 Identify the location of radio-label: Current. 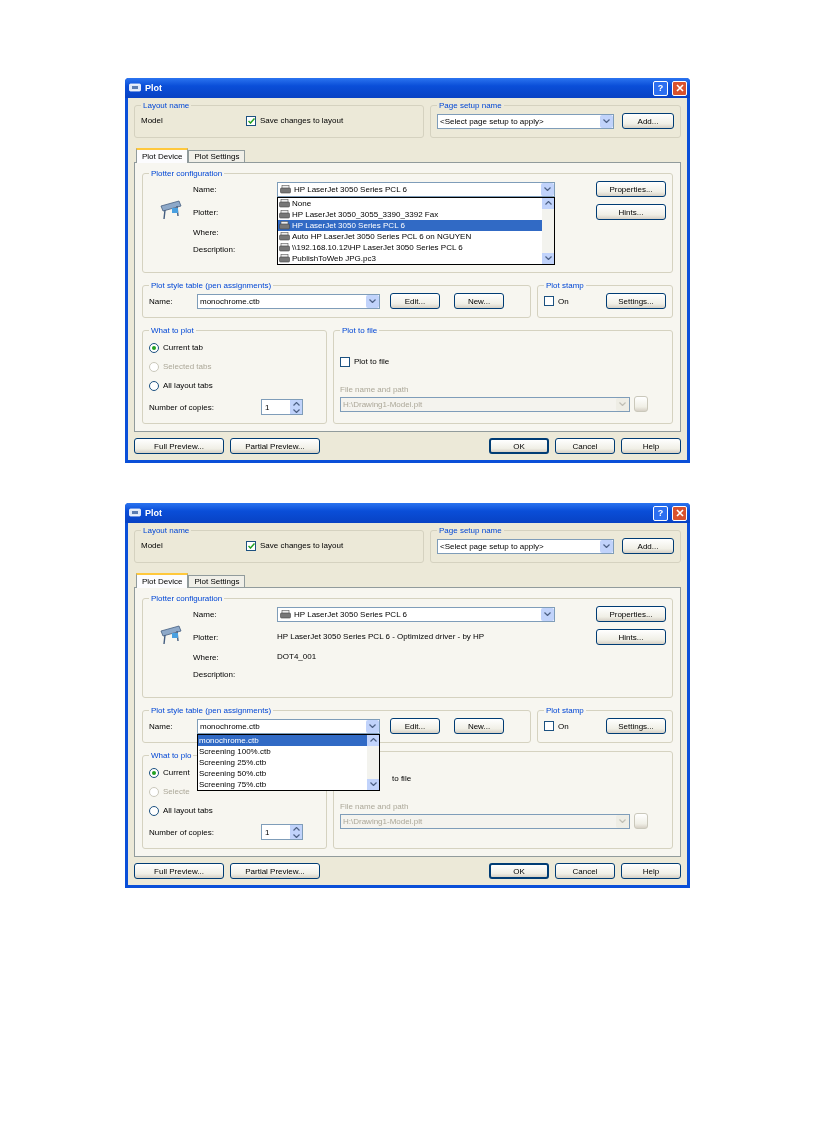
(176, 772).